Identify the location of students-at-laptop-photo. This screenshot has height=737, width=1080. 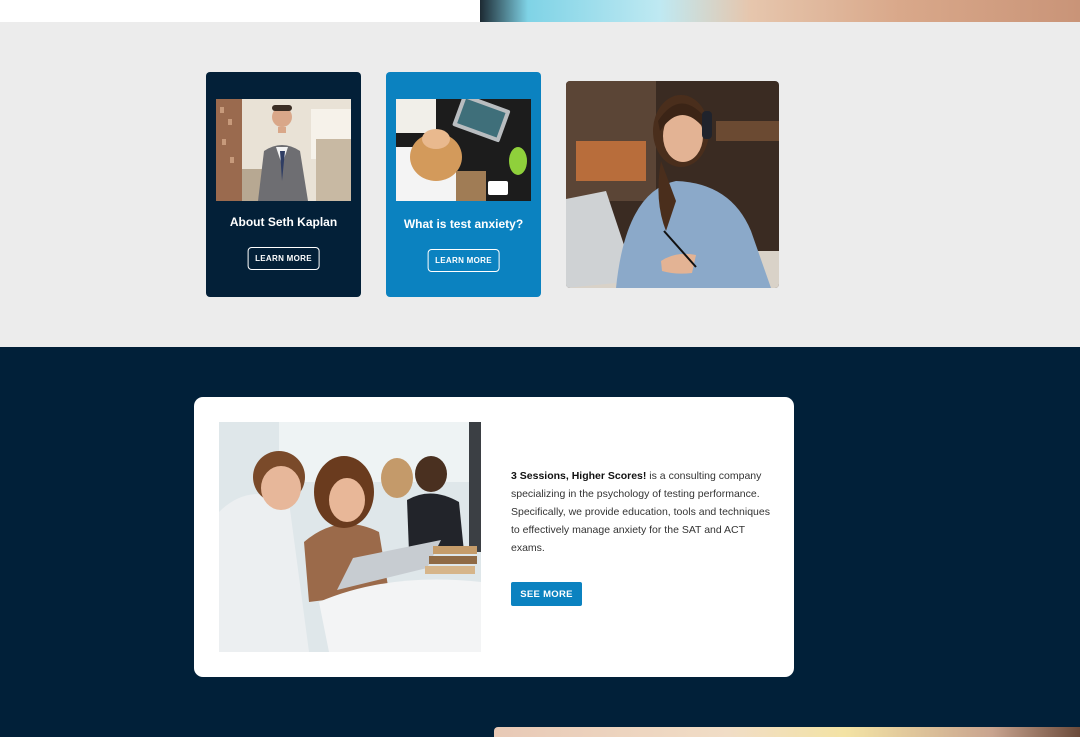
(350, 537).